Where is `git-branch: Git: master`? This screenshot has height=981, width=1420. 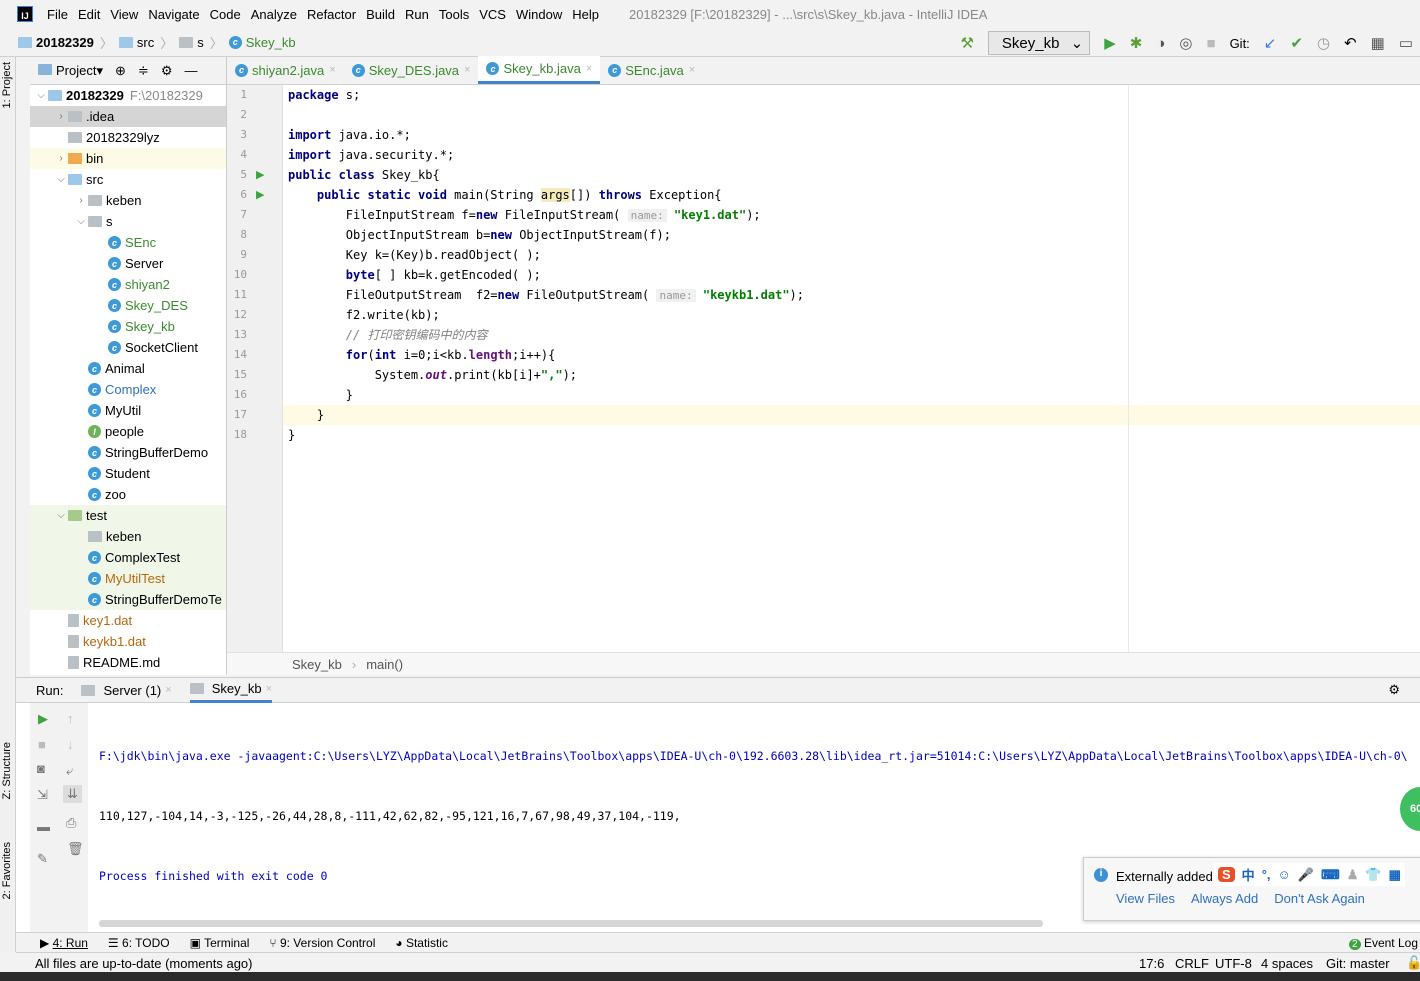
git-branch: Git: master is located at coordinates (1358, 963).